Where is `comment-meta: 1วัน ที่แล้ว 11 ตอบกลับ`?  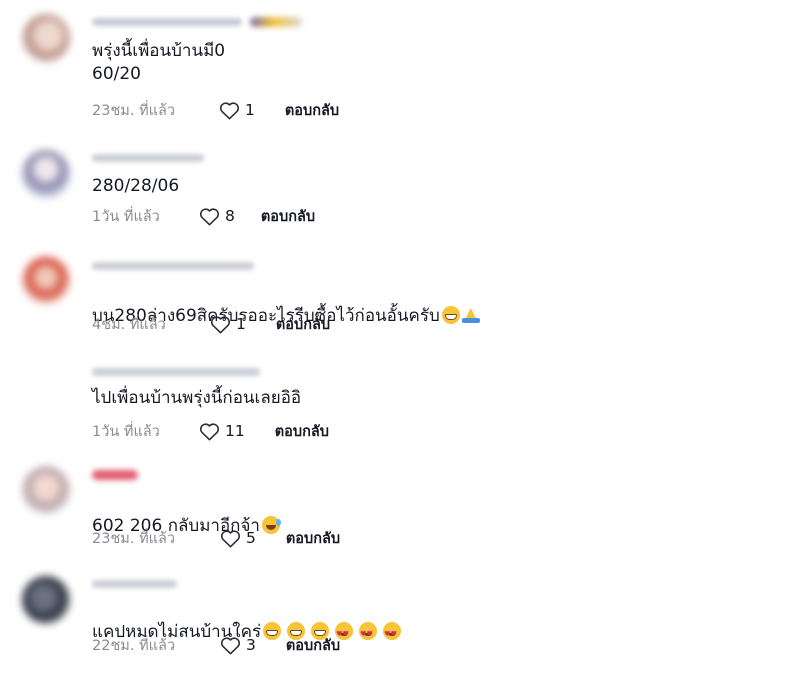 comment-meta: 1วัน ที่แล้ว 11 ตอบกลับ is located at coordinates (210, 431).